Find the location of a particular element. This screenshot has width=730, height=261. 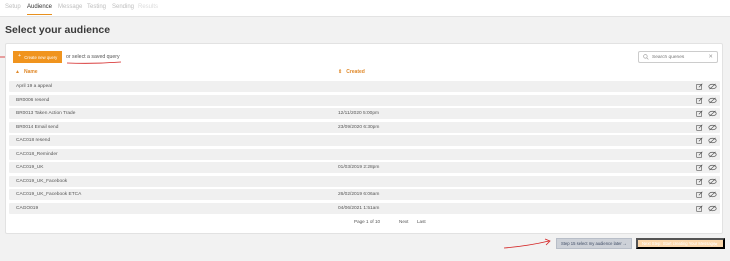

row-created: 23/09/2020 6:30pm is located at coordinates (359, 127).